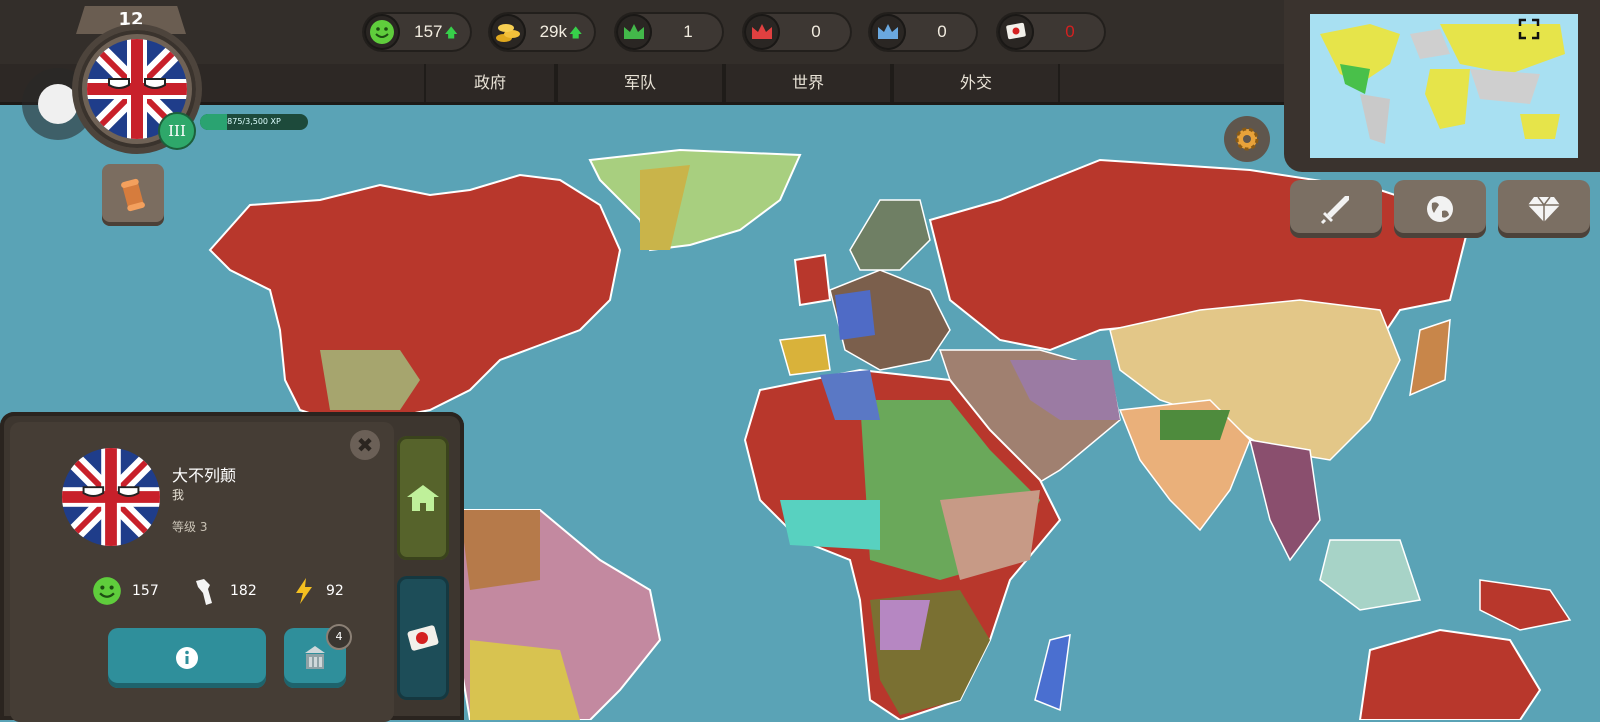 Image resolution: width=1600 pixels, height=722 pixels. I want to click on resource-enemies: 0, so click(797, 32).